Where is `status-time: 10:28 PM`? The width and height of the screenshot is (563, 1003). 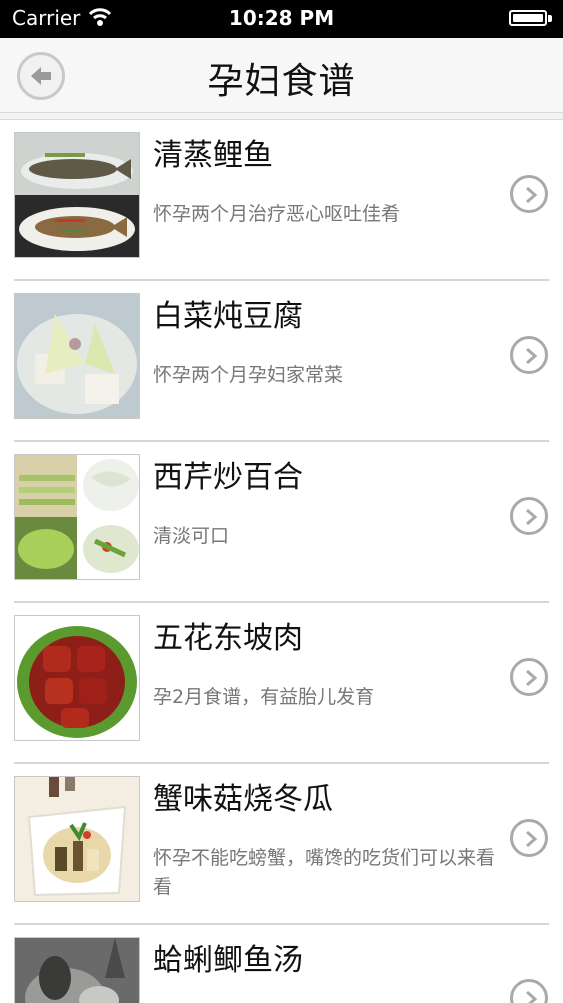
status-time: 10:28 PM is located at coordinates (281, 18).